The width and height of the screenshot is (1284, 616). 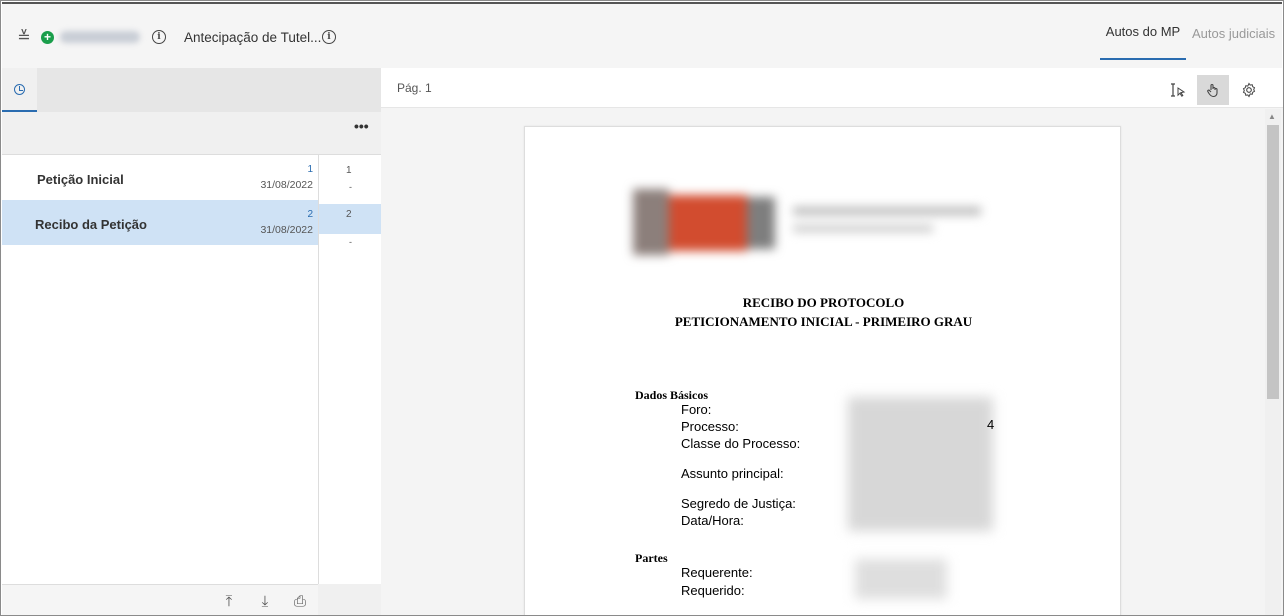 I want to click on settings-gear-icon, so click(x=1249, y=90).